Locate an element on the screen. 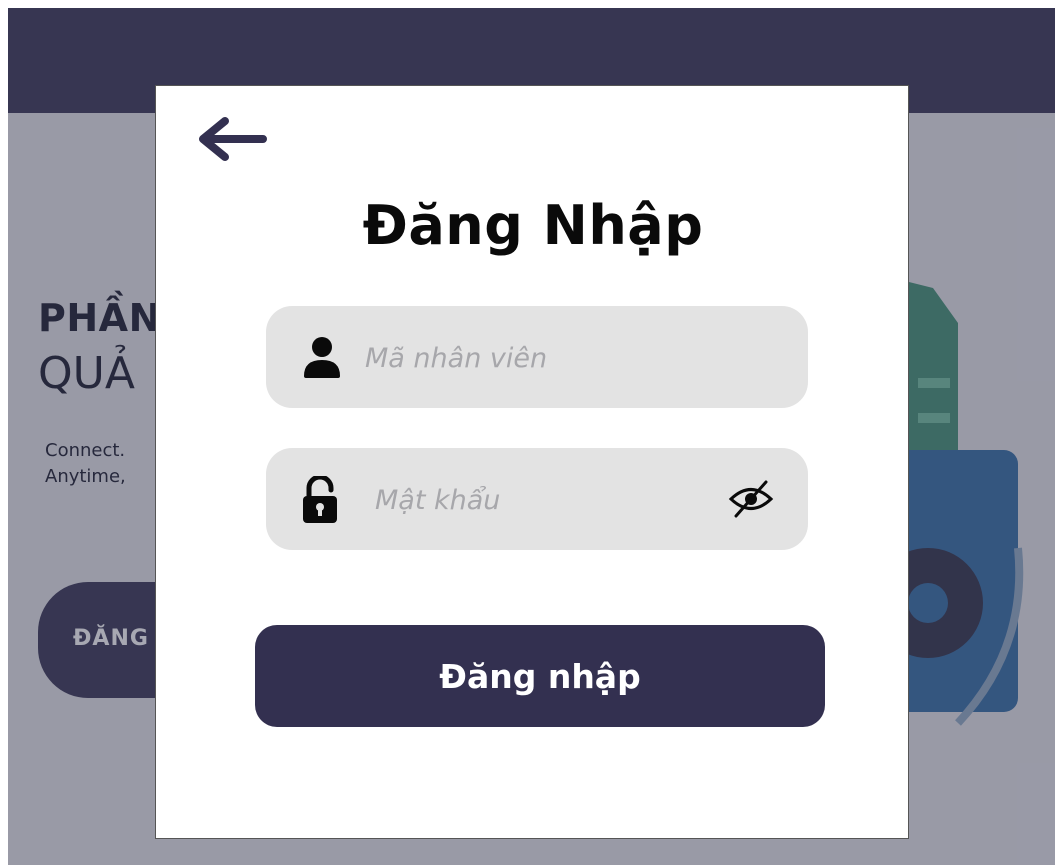 The height and width of the screenshot is (865, 1055). employee-id-input is located at coordinates (575, 358).